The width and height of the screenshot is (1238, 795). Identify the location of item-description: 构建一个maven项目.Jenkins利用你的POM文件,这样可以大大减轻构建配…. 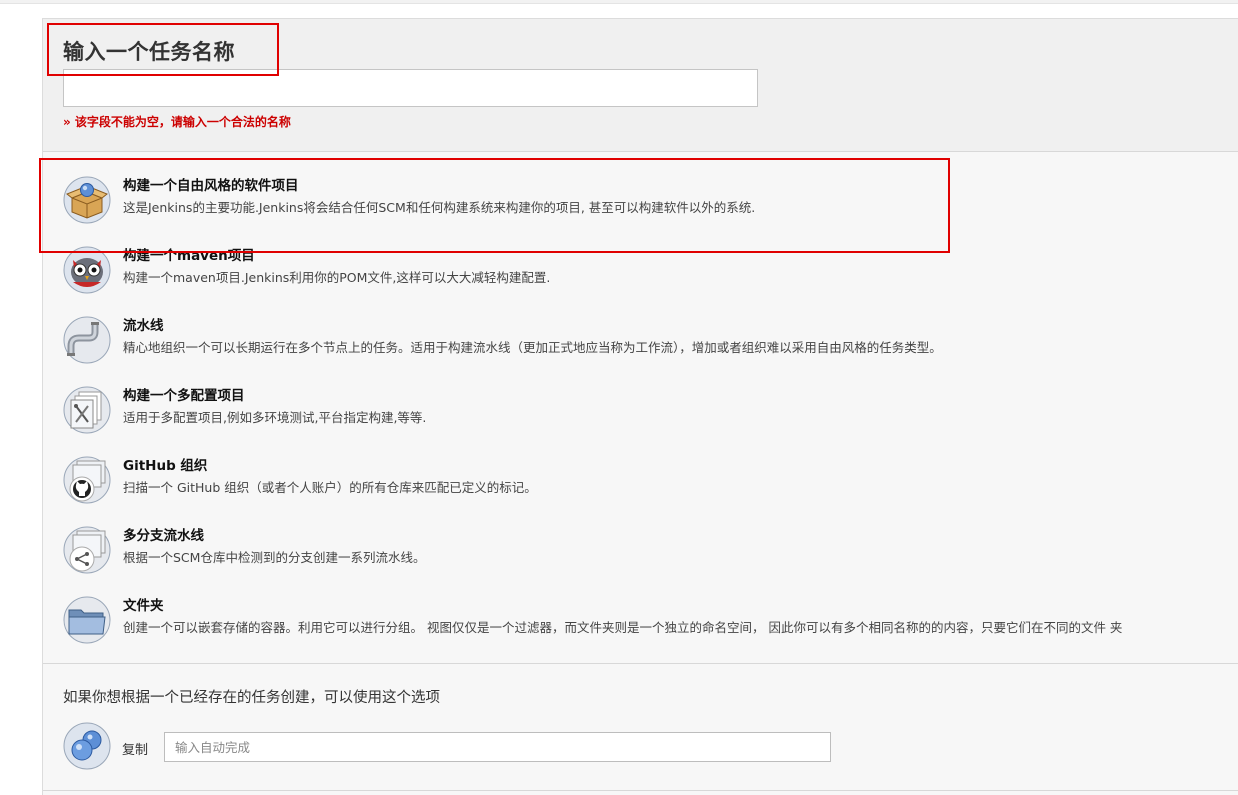
(337, 277).